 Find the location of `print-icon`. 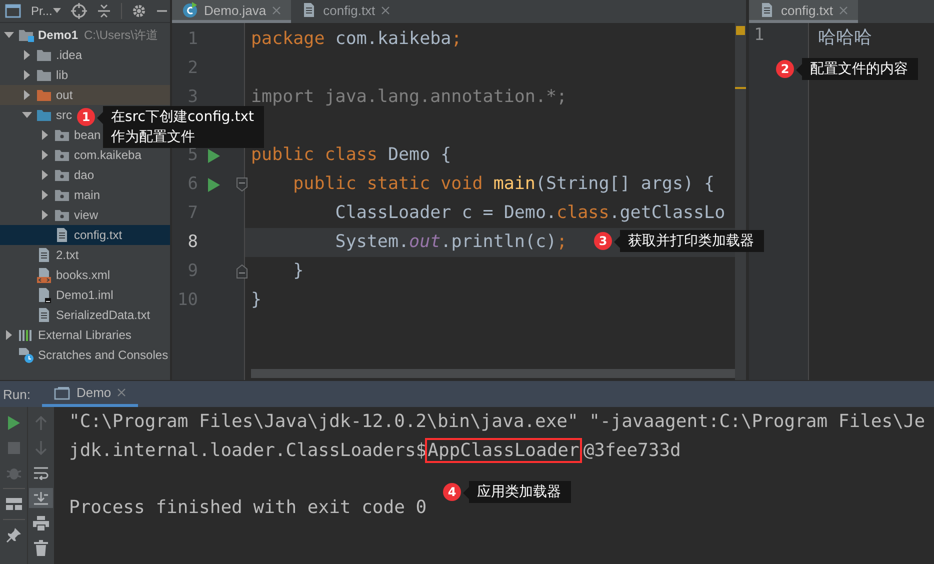

print-icon is located at coordinates (41, 523).